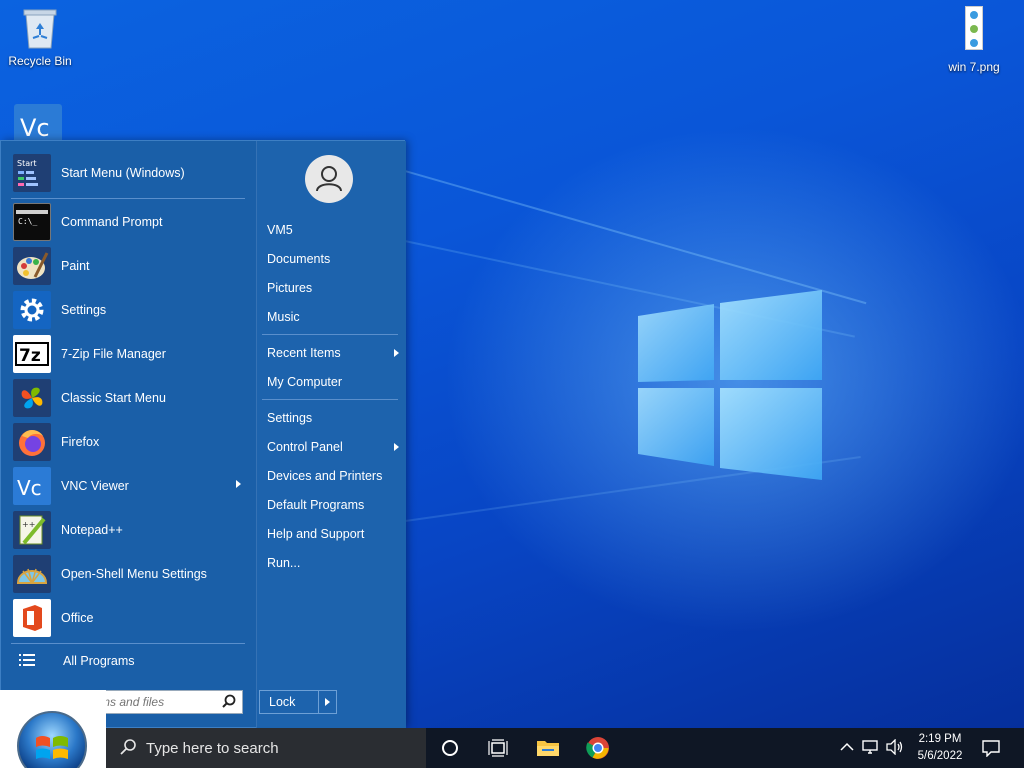 The image size is (1024, 768). What do you see at coordinates (77, 618) in the screenshot?
I see `program-label: Office` at bounding box center [77, 618].